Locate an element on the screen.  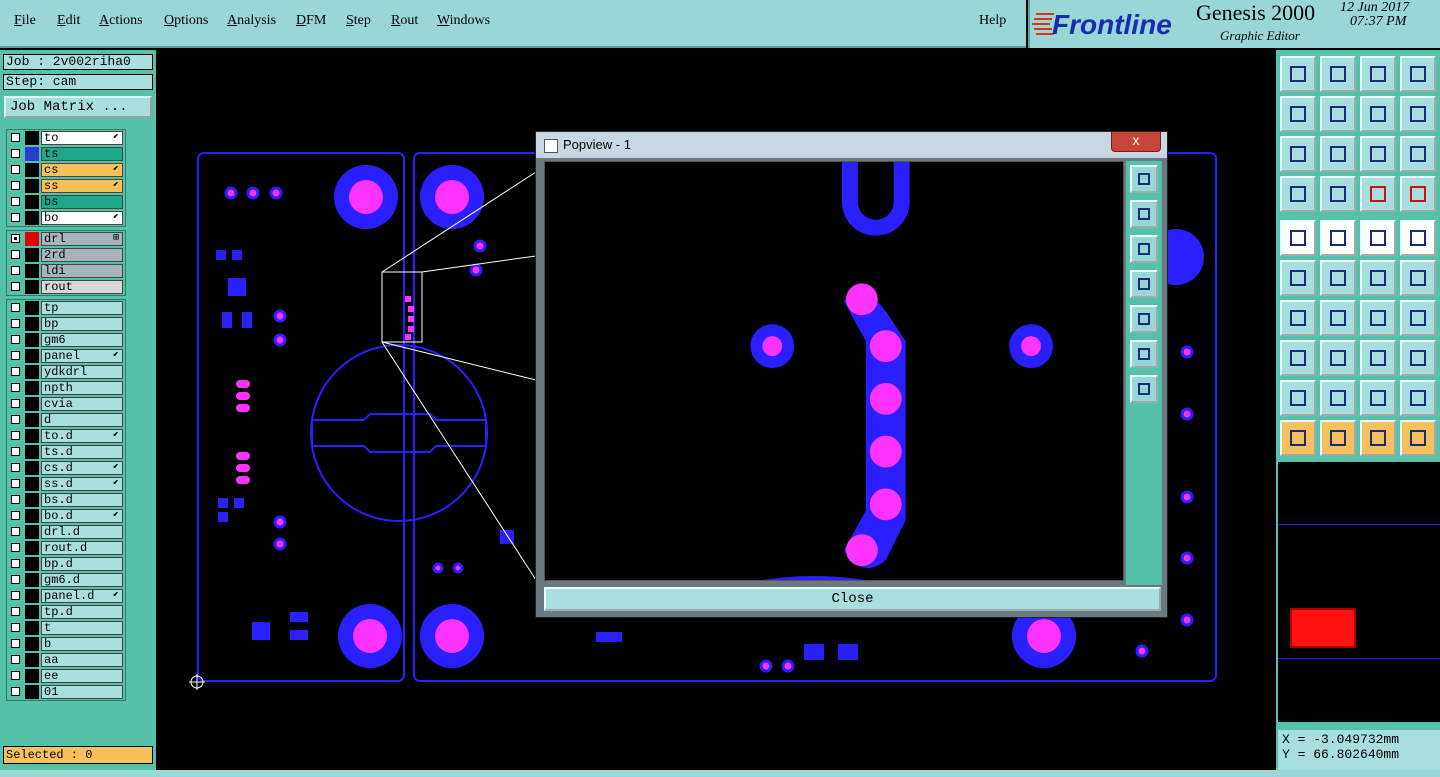
layer-row-cvia: cvia is located at coordinates (66, 404).